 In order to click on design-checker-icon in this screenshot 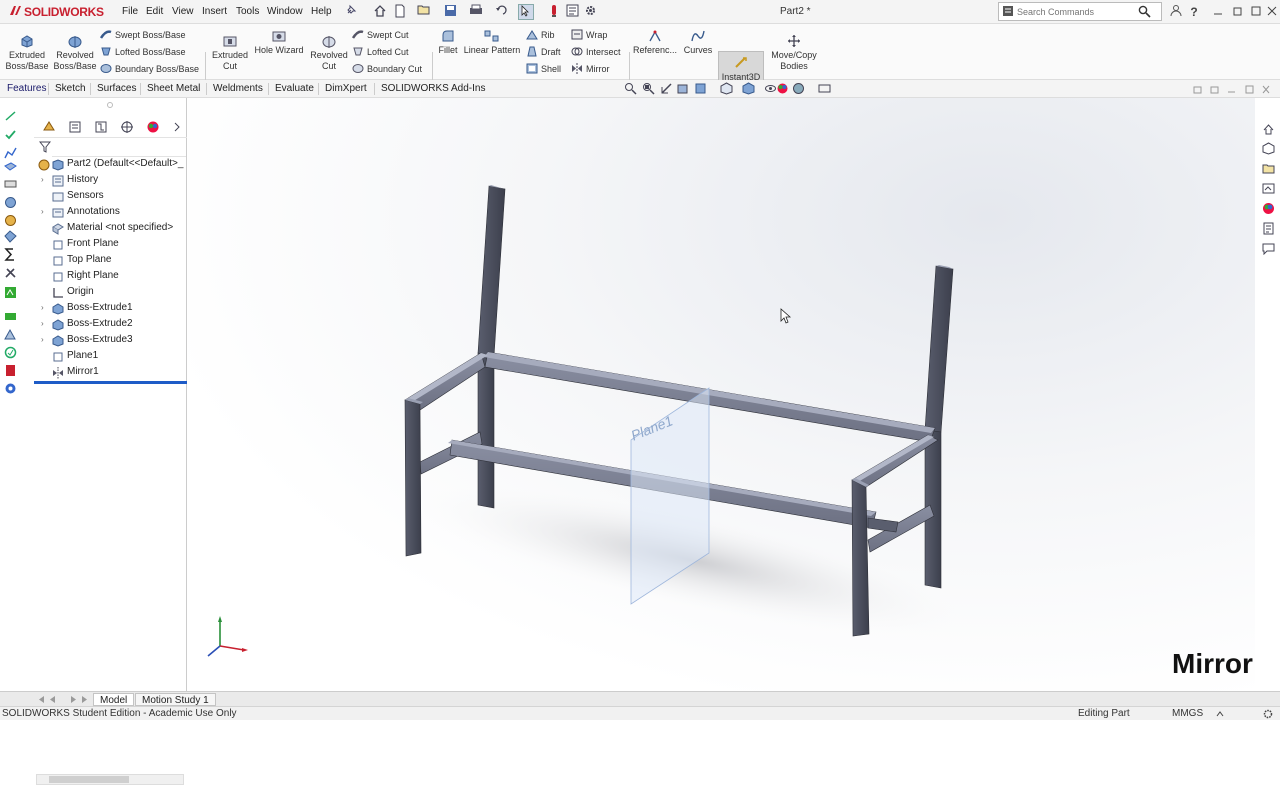, I will do `click(10, 352)`.